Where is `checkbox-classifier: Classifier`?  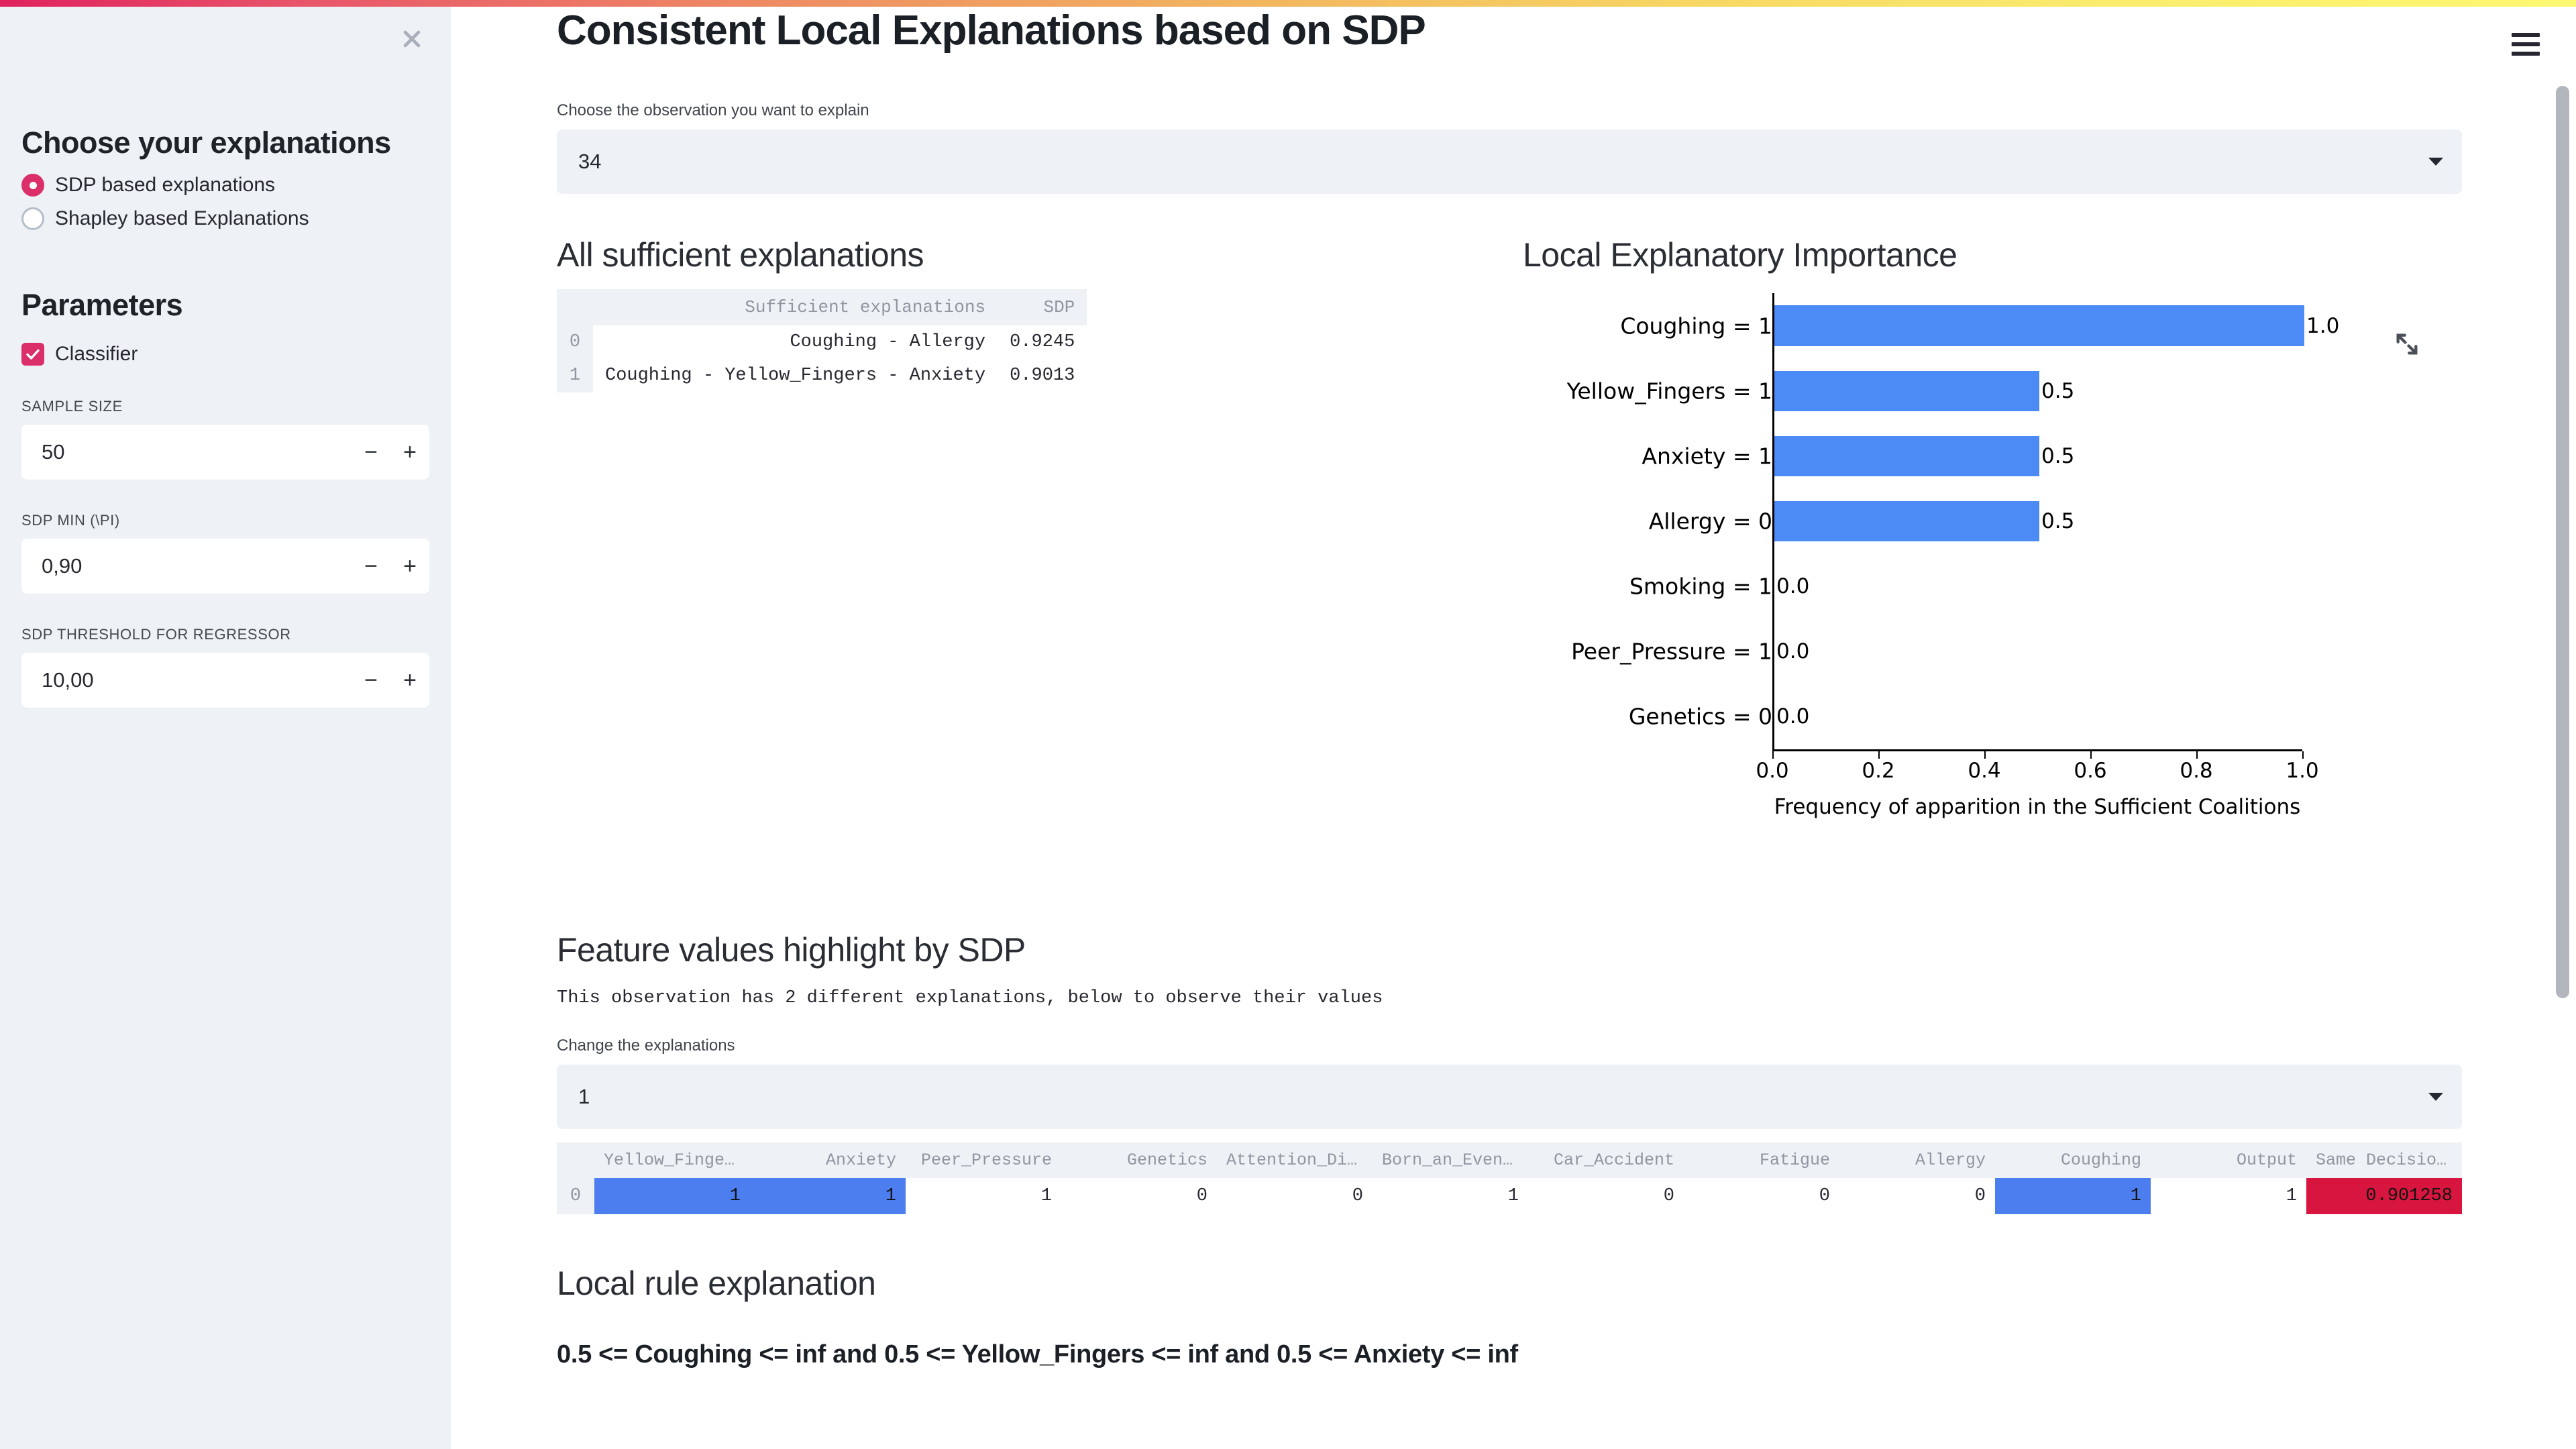 checkbox-classifier: Classifier is located at coordinates (225, 354).